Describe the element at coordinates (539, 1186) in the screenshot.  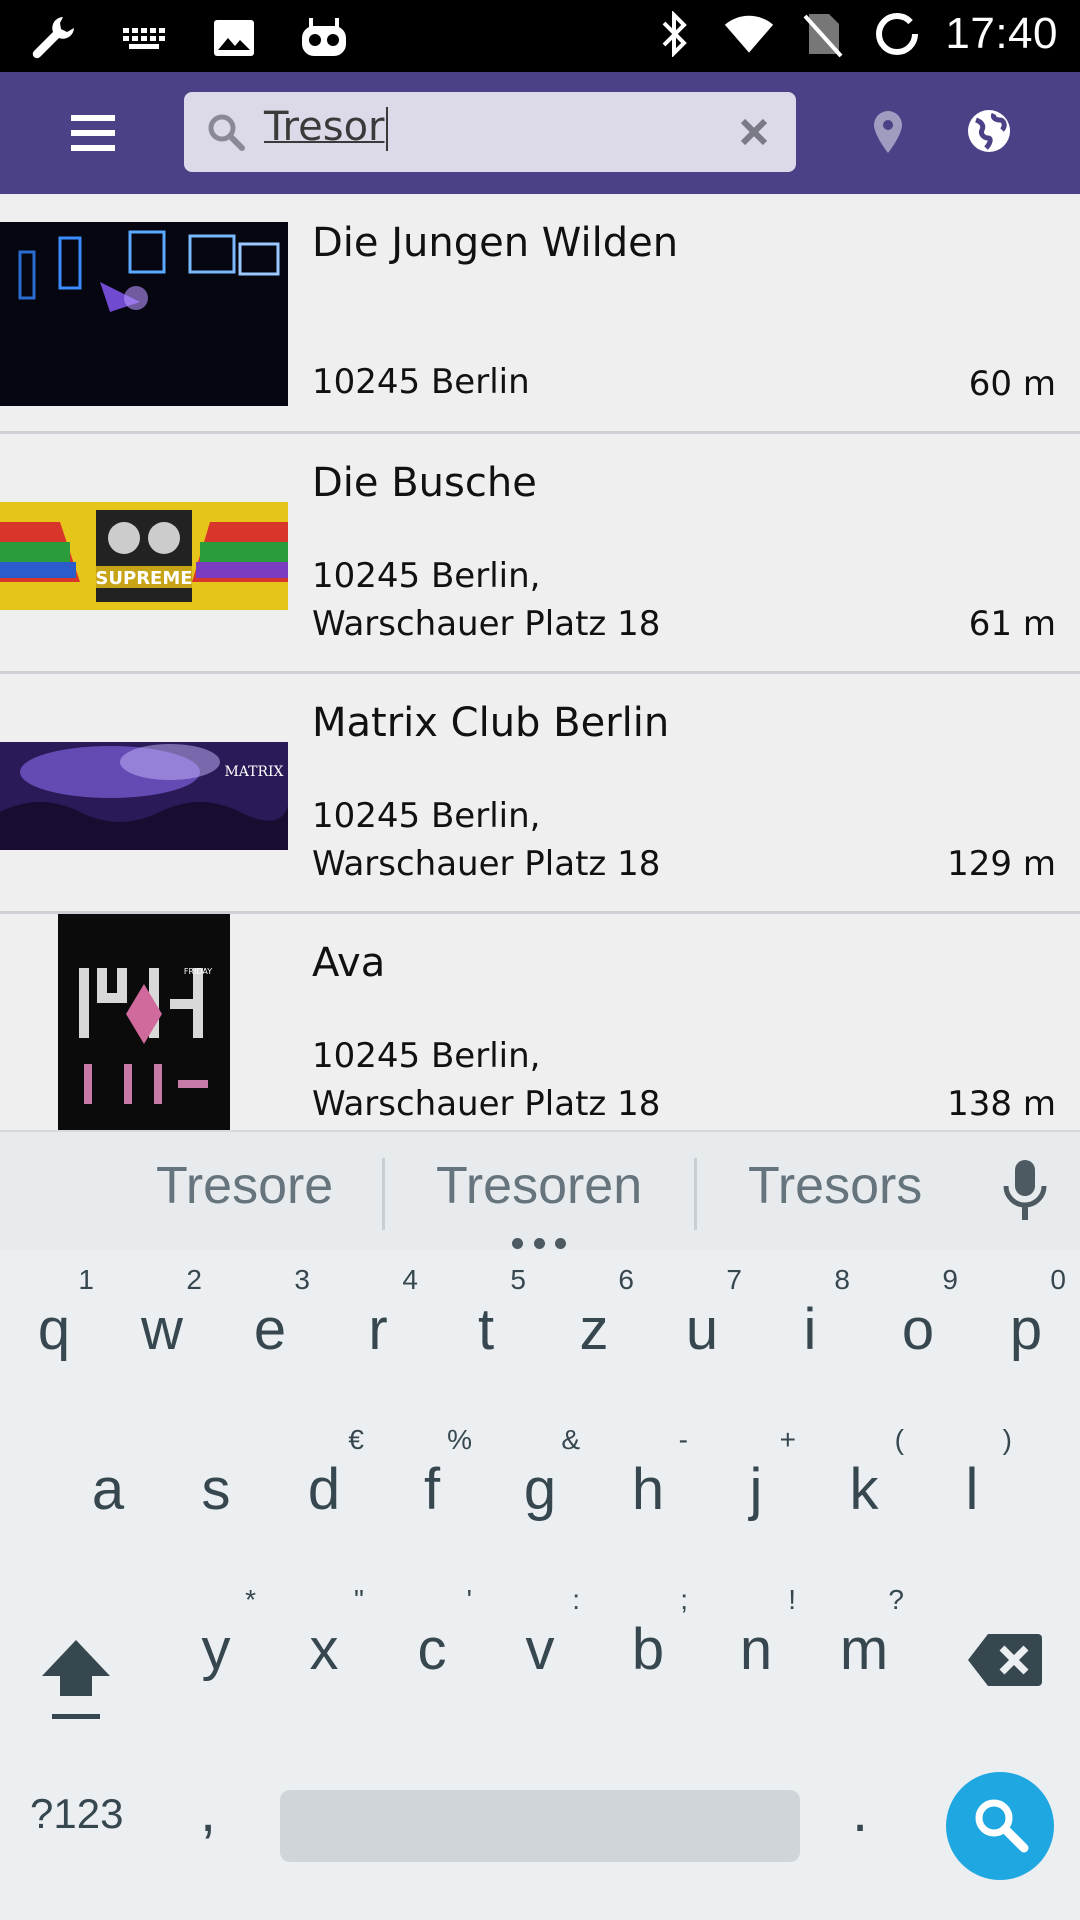
I see `suggestion-2: Tresoren` at that location.